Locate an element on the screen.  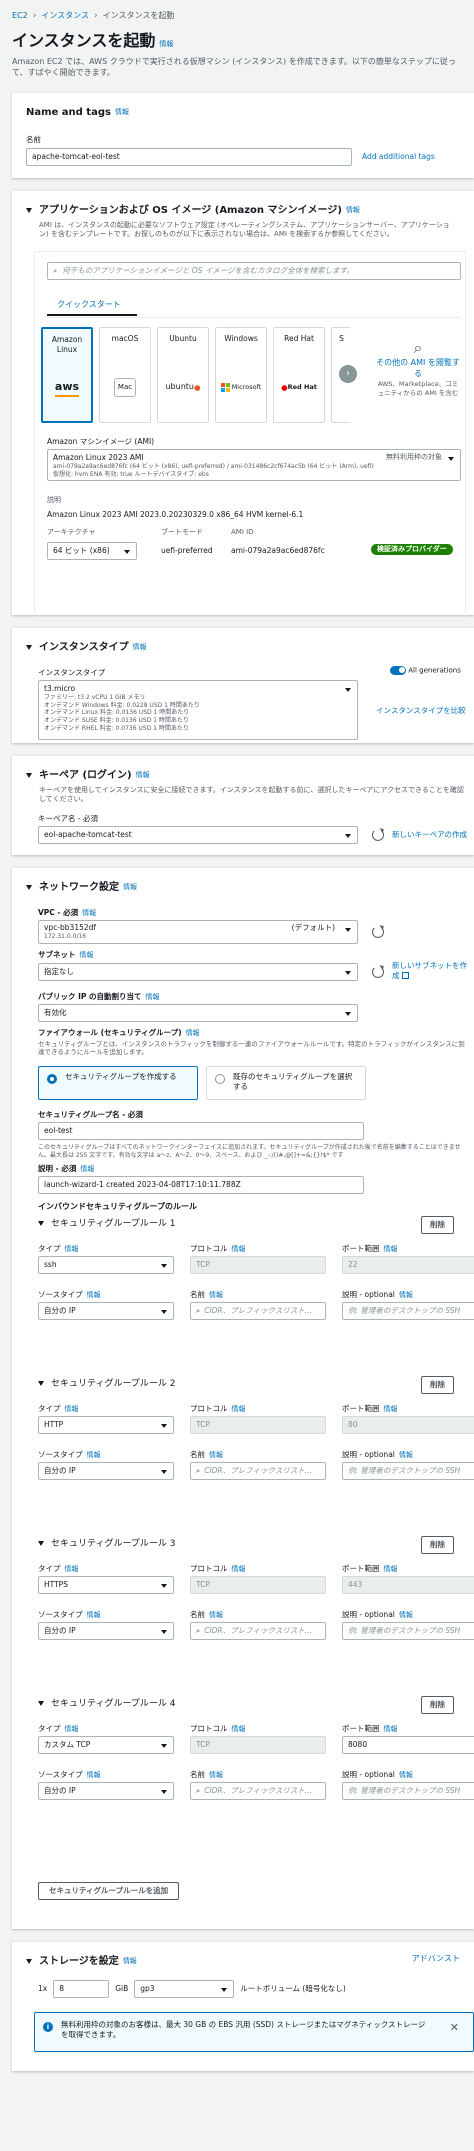
public-ip-select: 有効化 is located at coordinates (198, 1012).